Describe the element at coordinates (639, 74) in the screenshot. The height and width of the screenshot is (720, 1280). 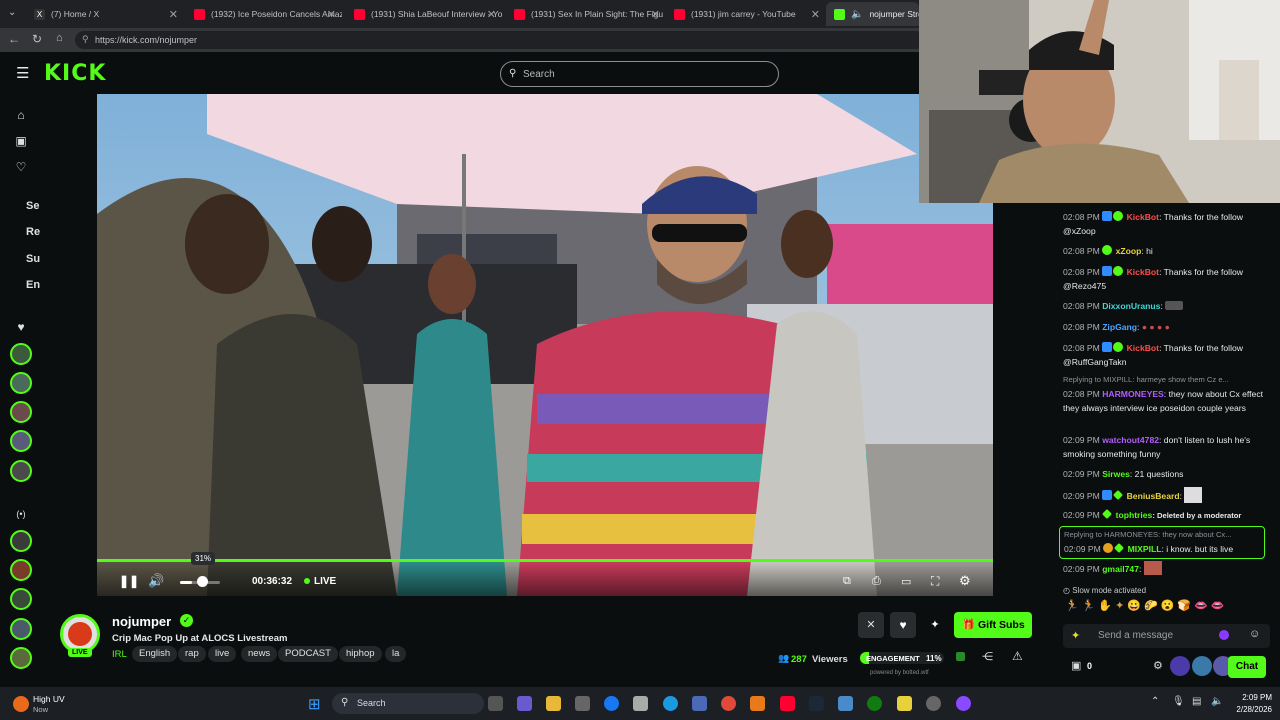
I see `search-input: ⚲ Search` at that location.